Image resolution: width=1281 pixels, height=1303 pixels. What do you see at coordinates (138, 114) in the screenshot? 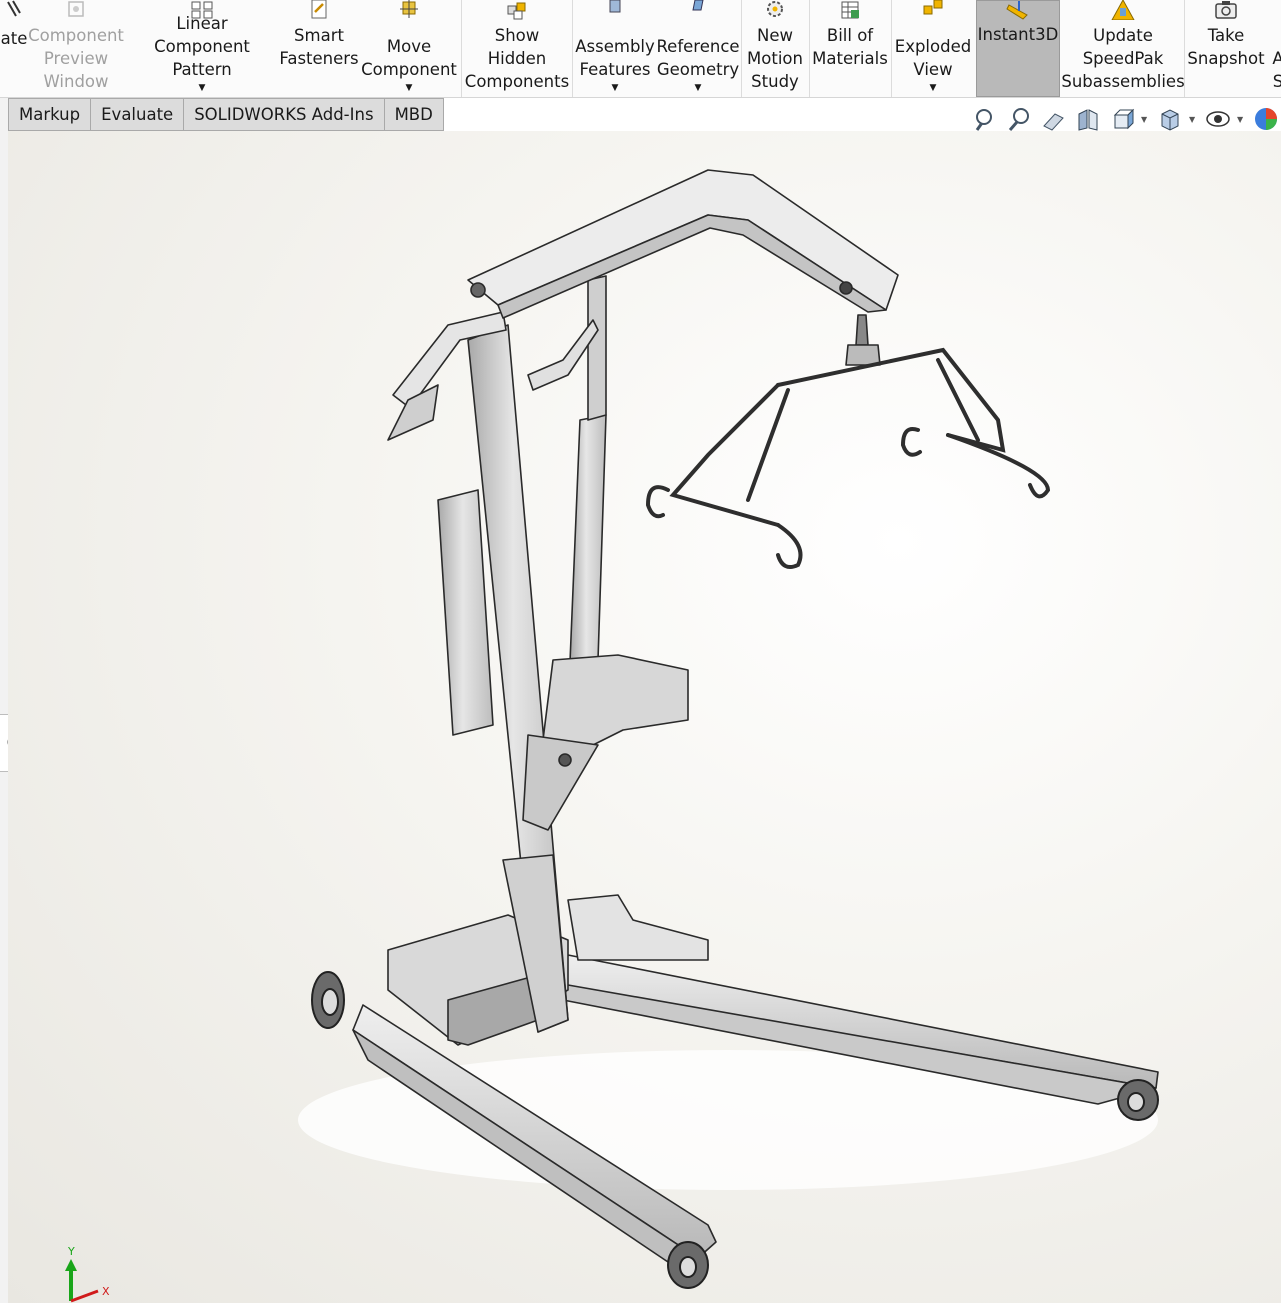
I see `tab-evaluate: Evaluate` at bounding box center [138, 114].